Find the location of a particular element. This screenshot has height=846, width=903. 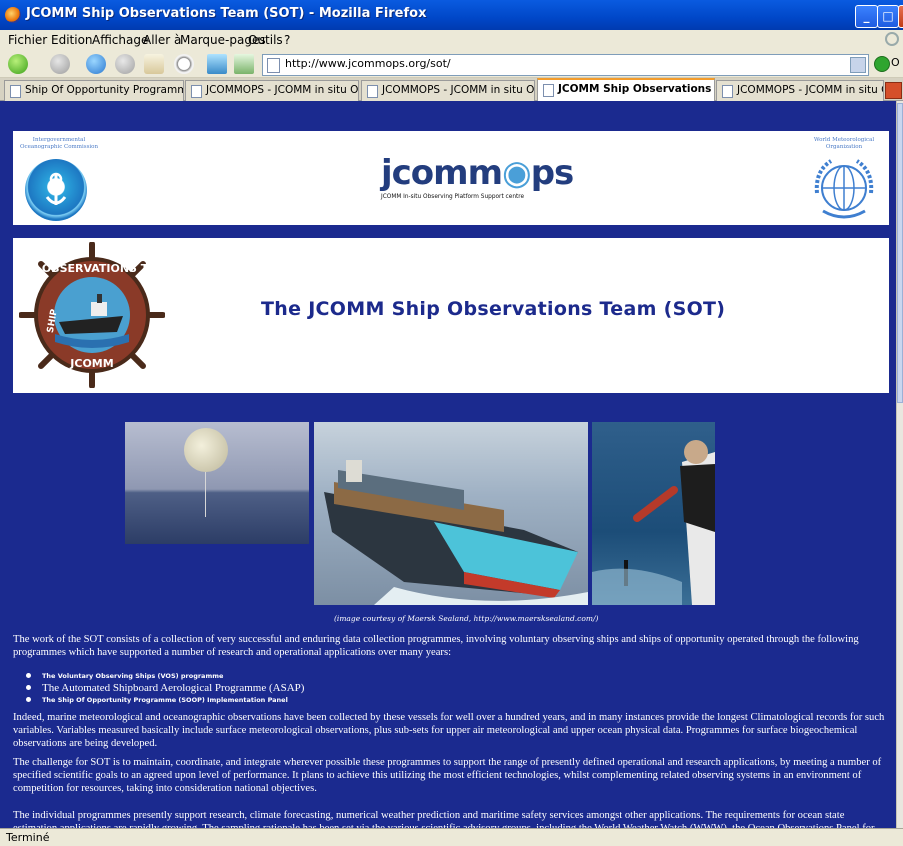

menu-edition: Edition is located at coordinates (72, 40).